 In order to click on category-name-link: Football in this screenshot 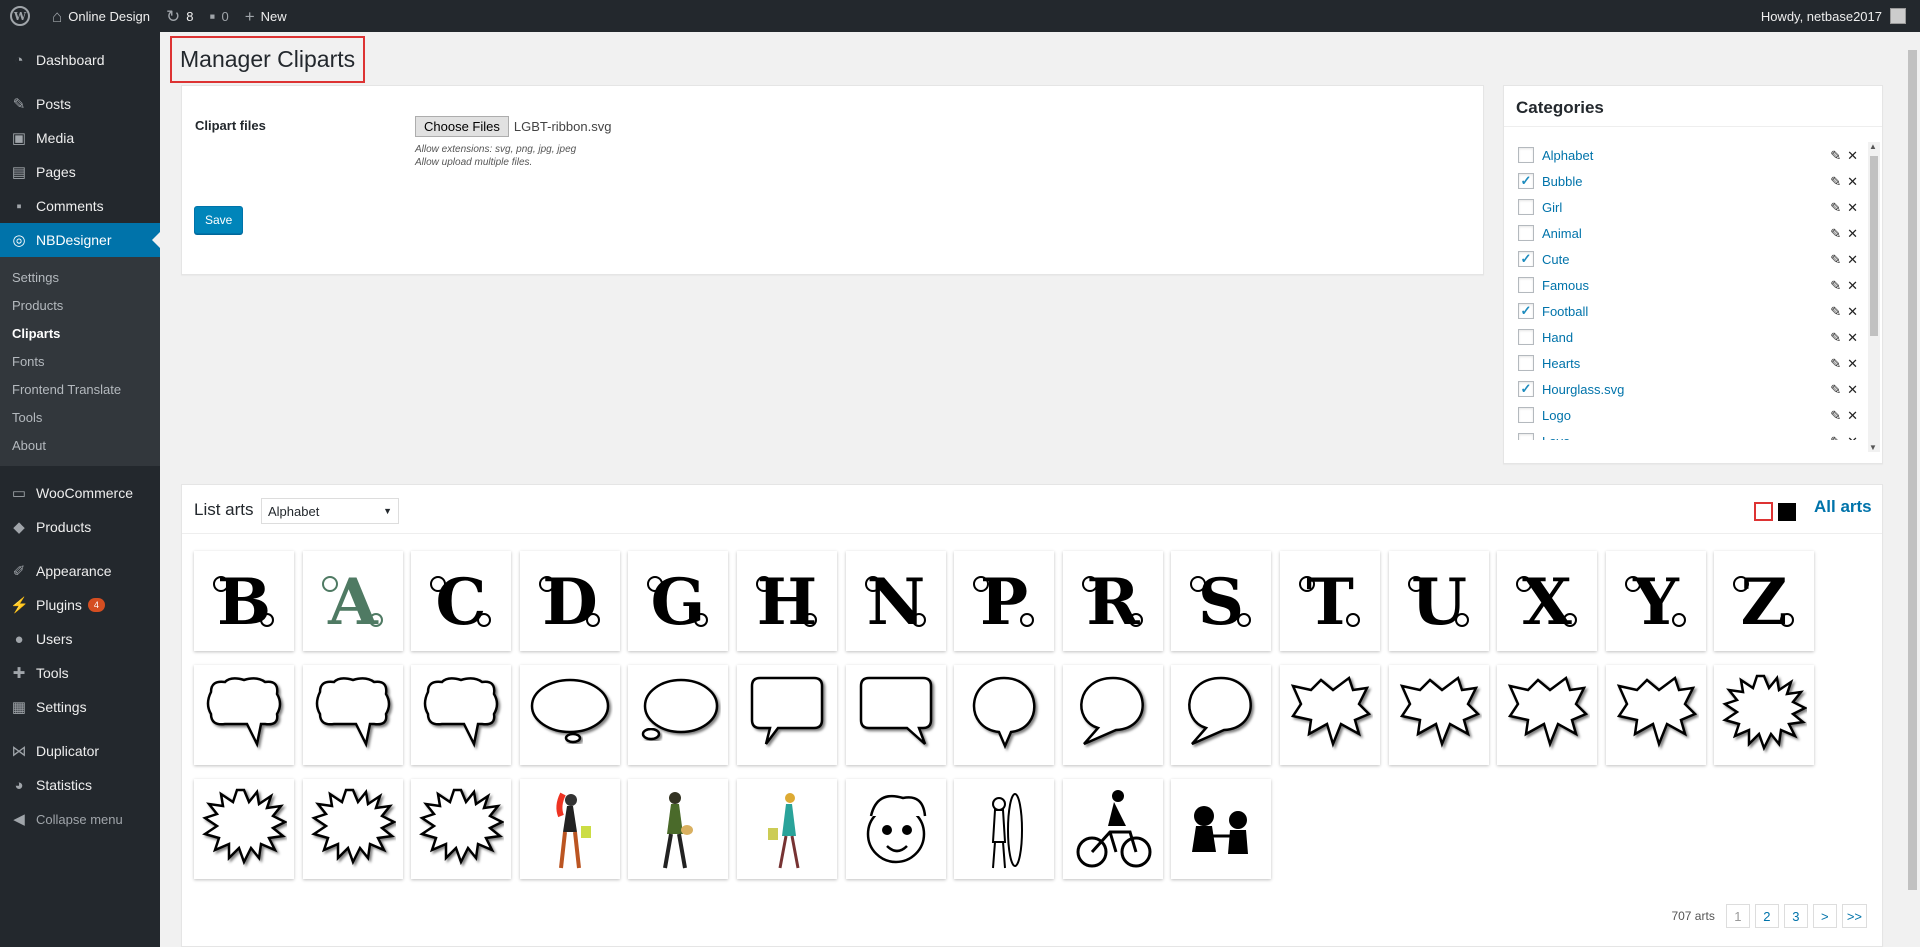, I will do `click(1565, 311)`.